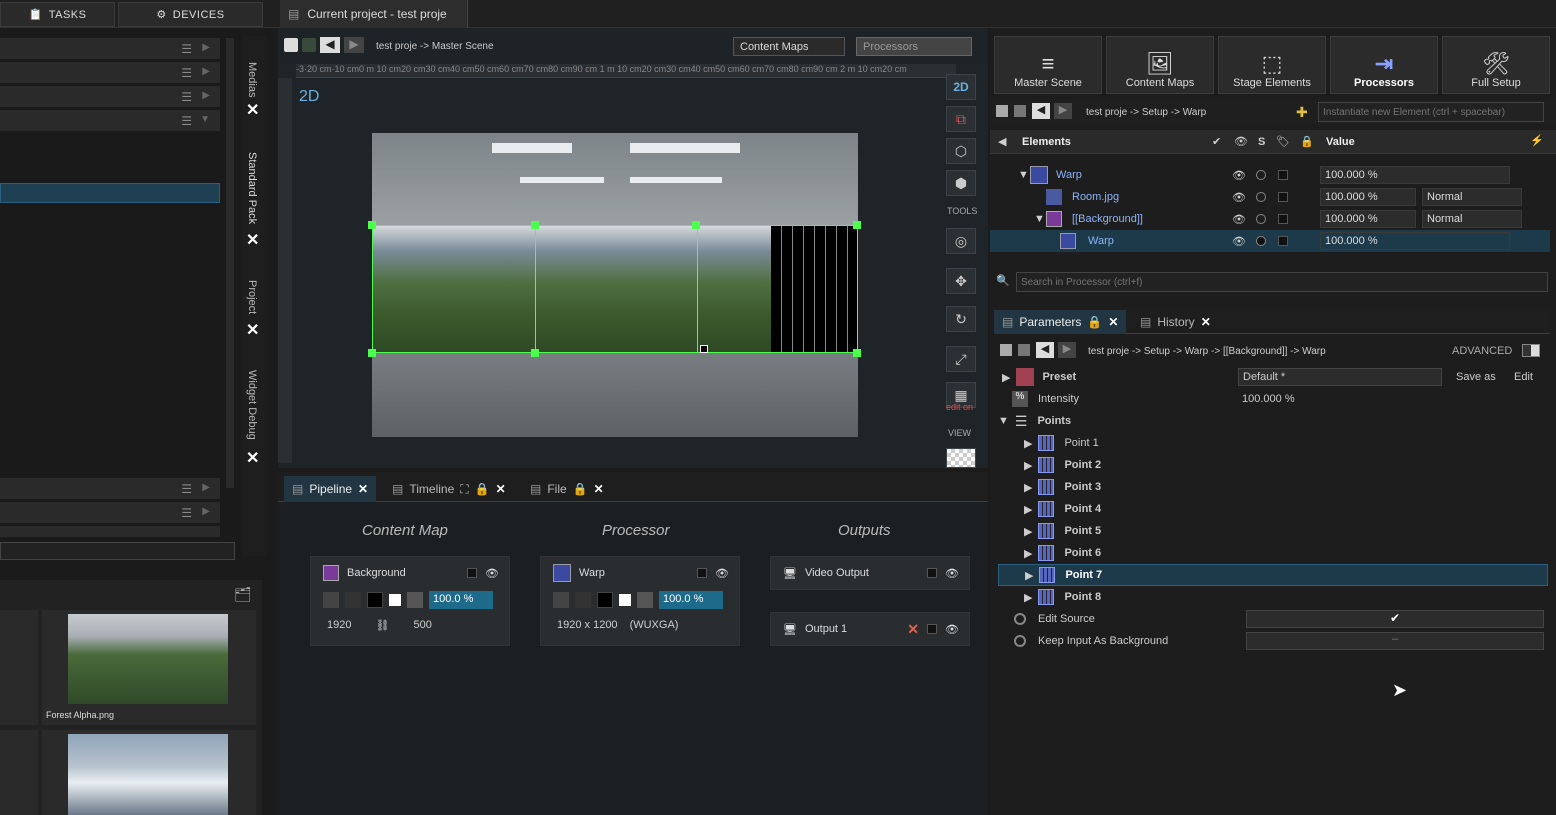 The height and width of the screenshot is (815, 1556). I want to click on height-field: 500, so click(422, 625).